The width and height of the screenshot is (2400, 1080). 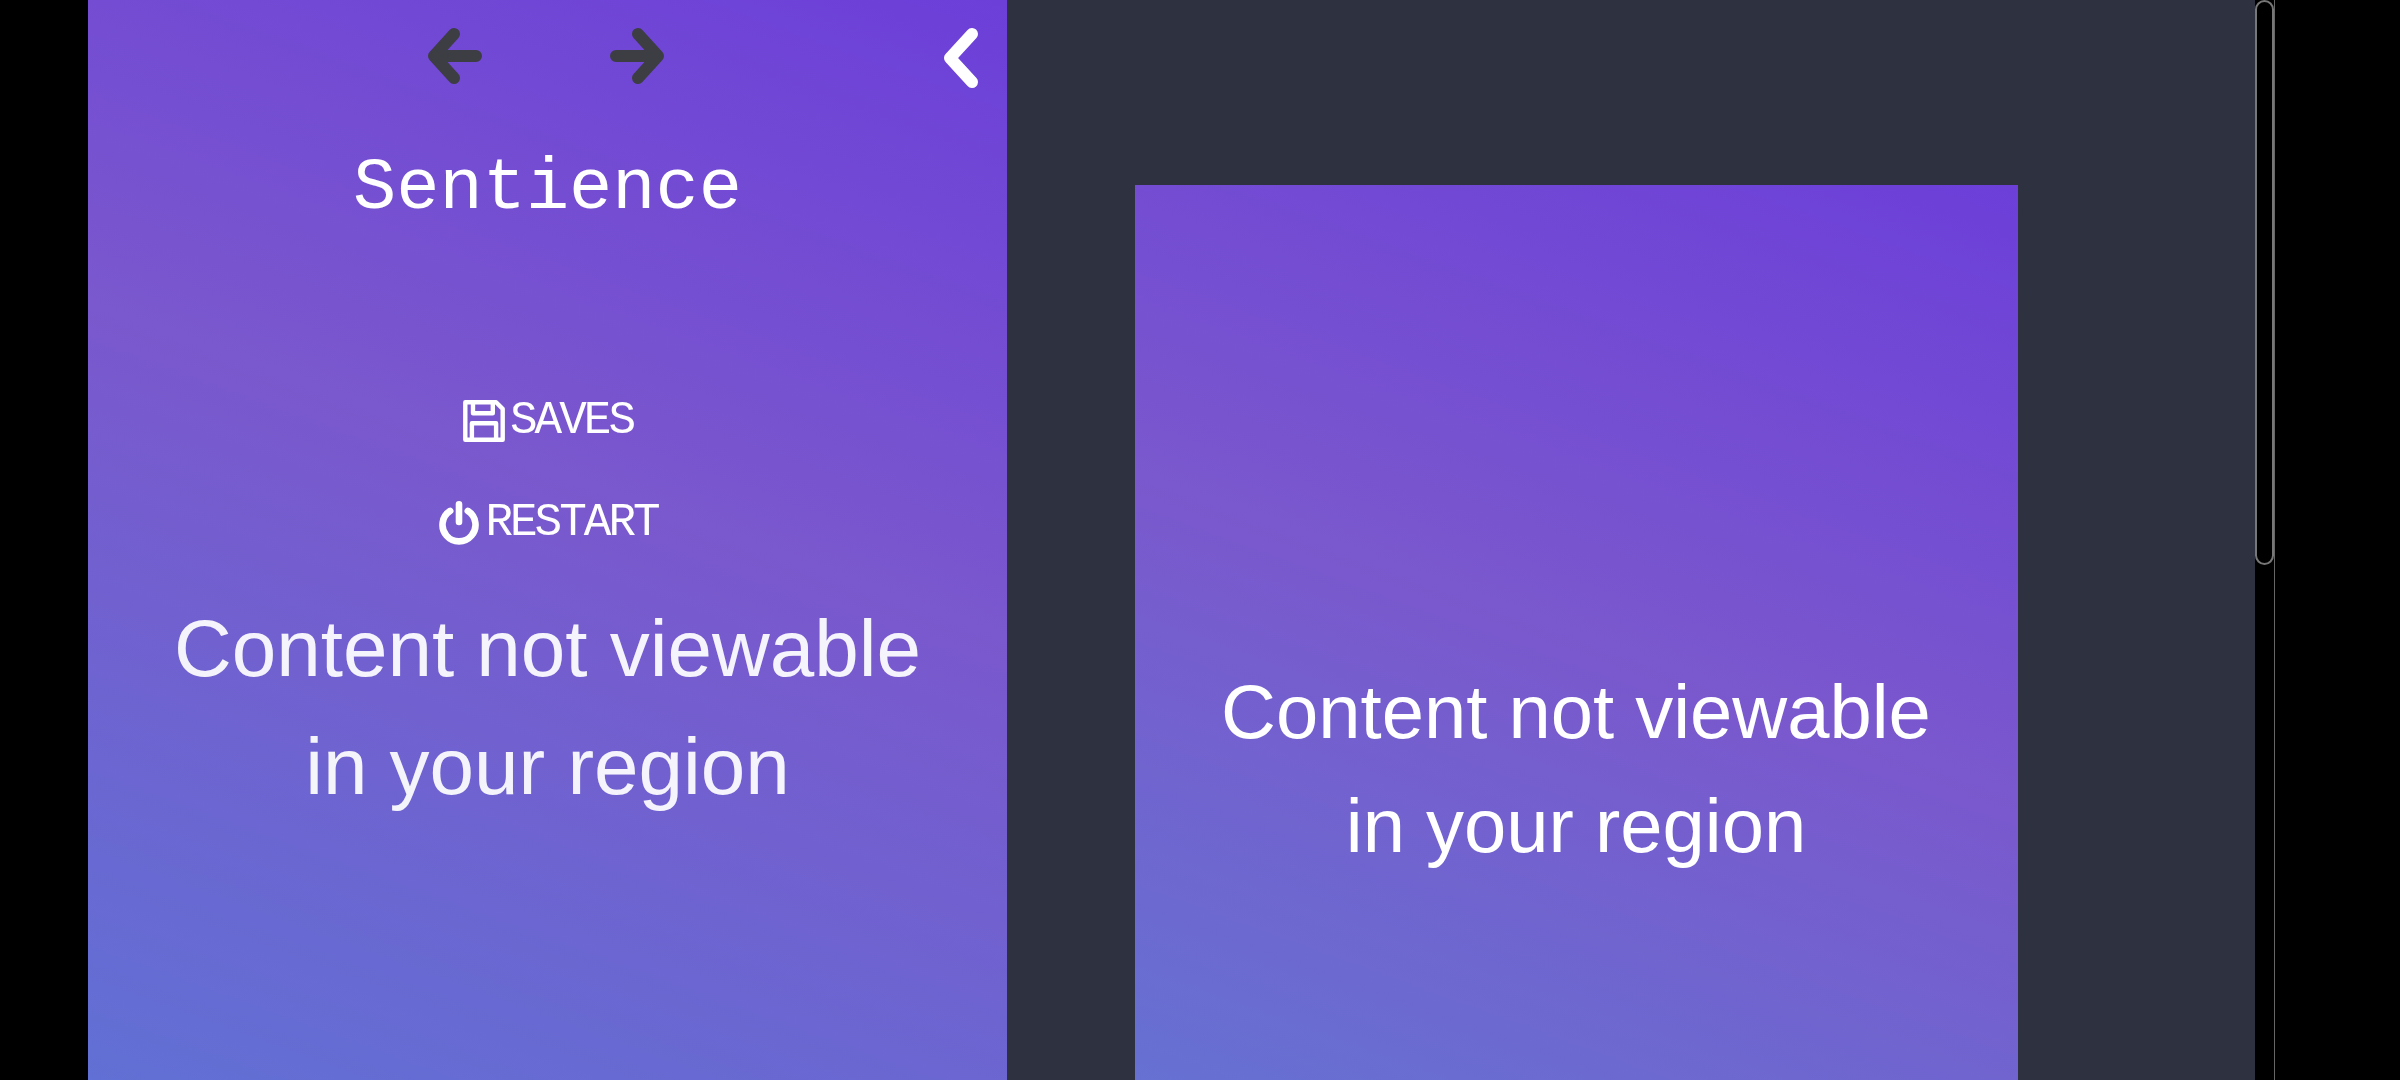 I want to click on menu-item: RESTART, so click(x=547, y=523).